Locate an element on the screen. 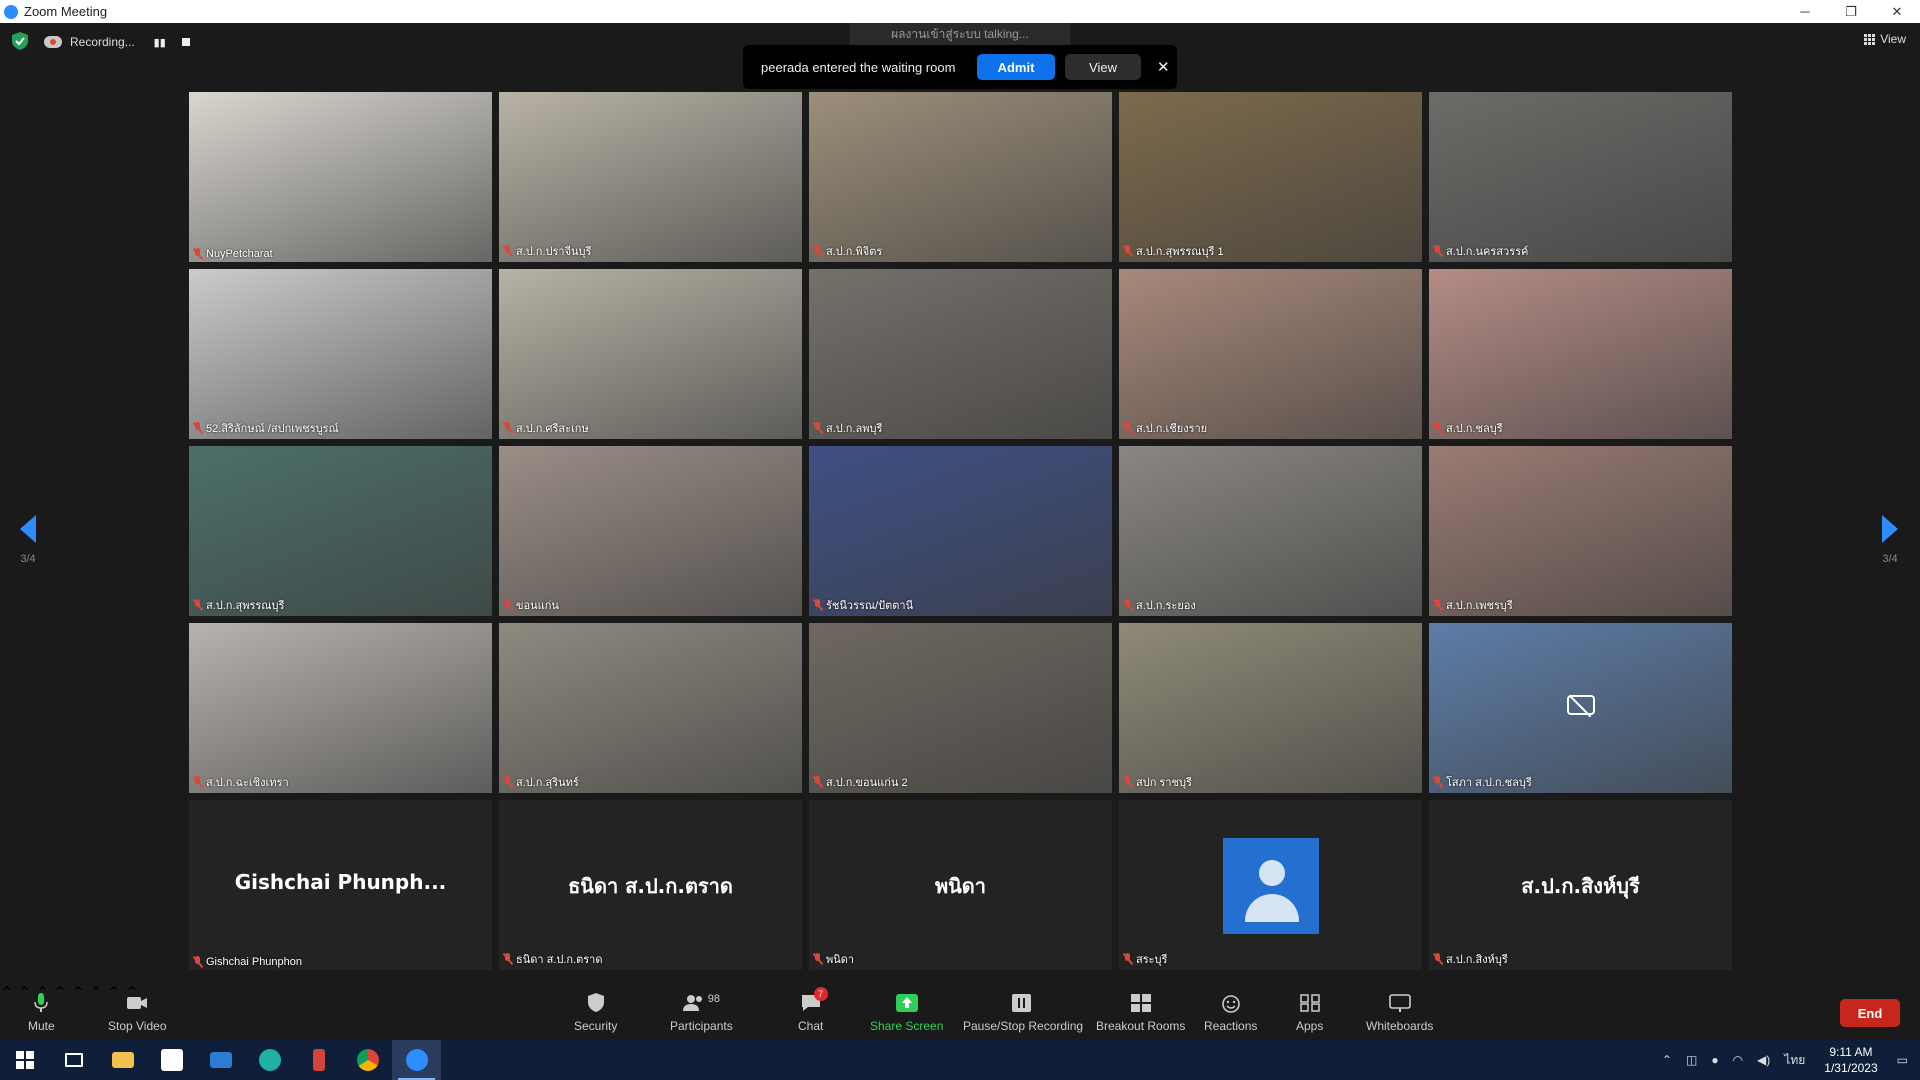 This screenshot has width=1920, height=1080. participant-tile: ส.ป.ก.นครสวรรค์ is located at coordinates (1580, 177).